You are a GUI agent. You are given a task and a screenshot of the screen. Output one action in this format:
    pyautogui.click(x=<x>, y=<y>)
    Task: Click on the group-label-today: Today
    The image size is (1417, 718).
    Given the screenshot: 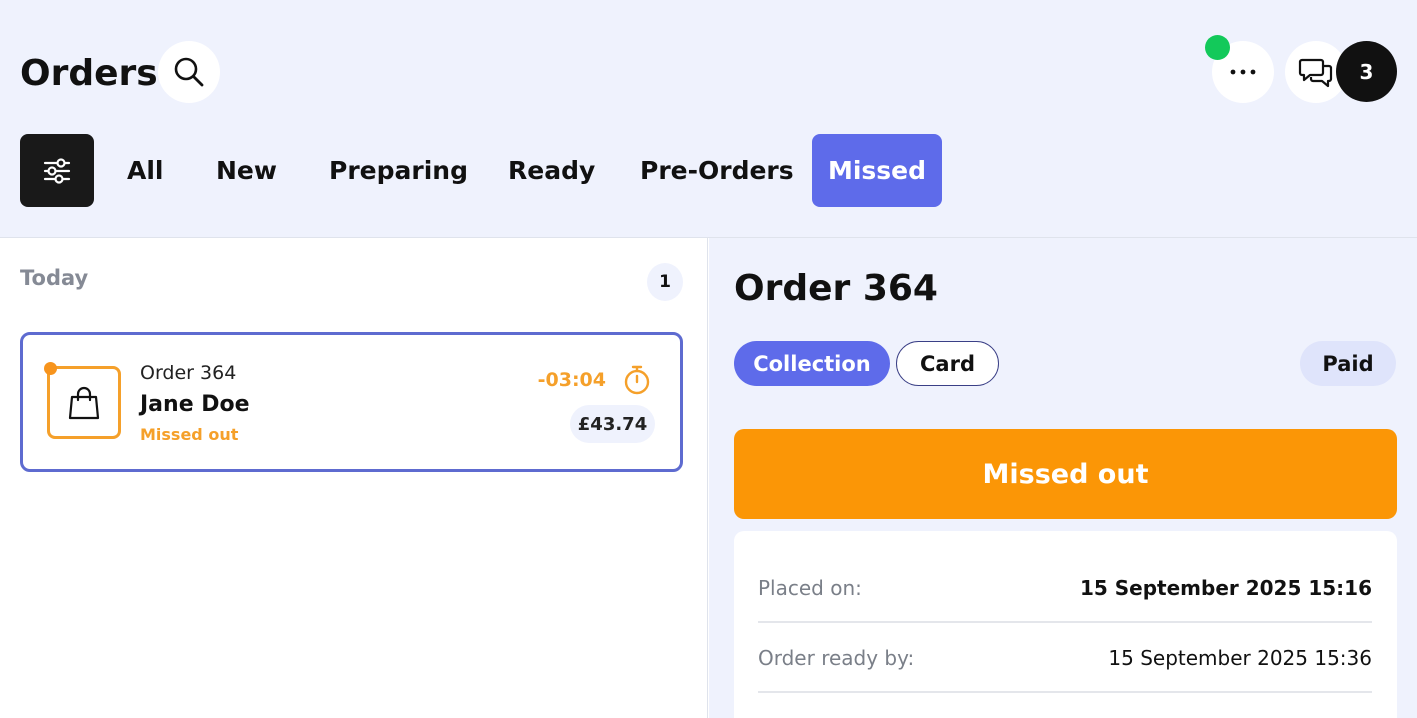 What is the action you would take?
    pyautogui.click(x=54, y=278)
    